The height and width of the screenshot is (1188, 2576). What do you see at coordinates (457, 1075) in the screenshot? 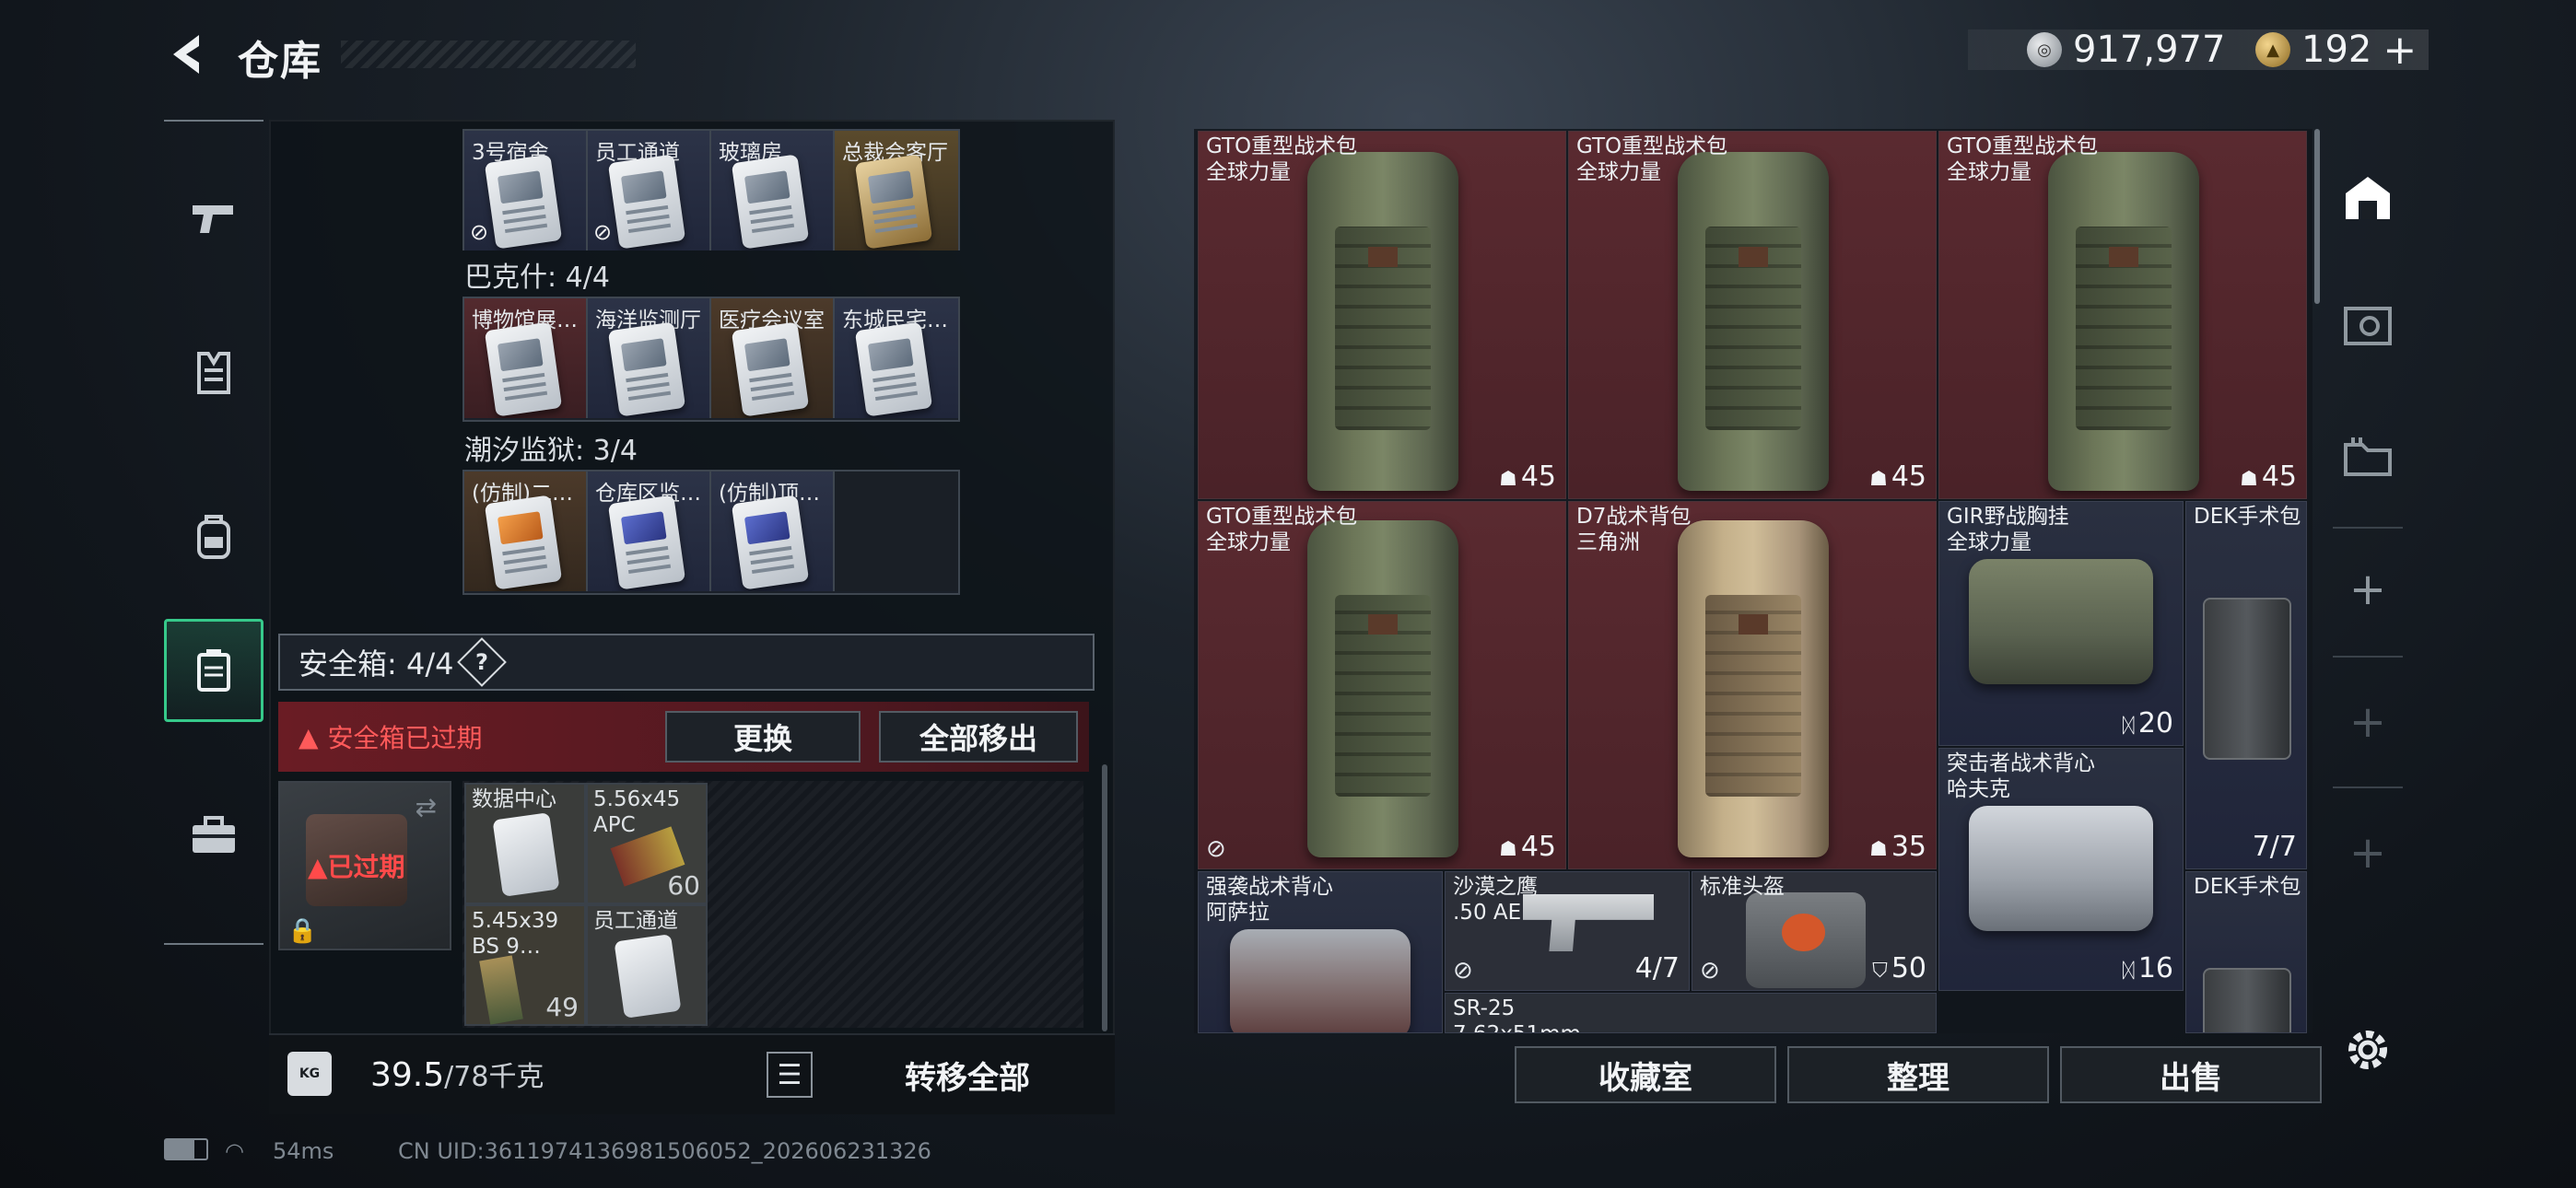
I see `weight-readout: 39.5/78千克` at bounding box center [457, 1075].